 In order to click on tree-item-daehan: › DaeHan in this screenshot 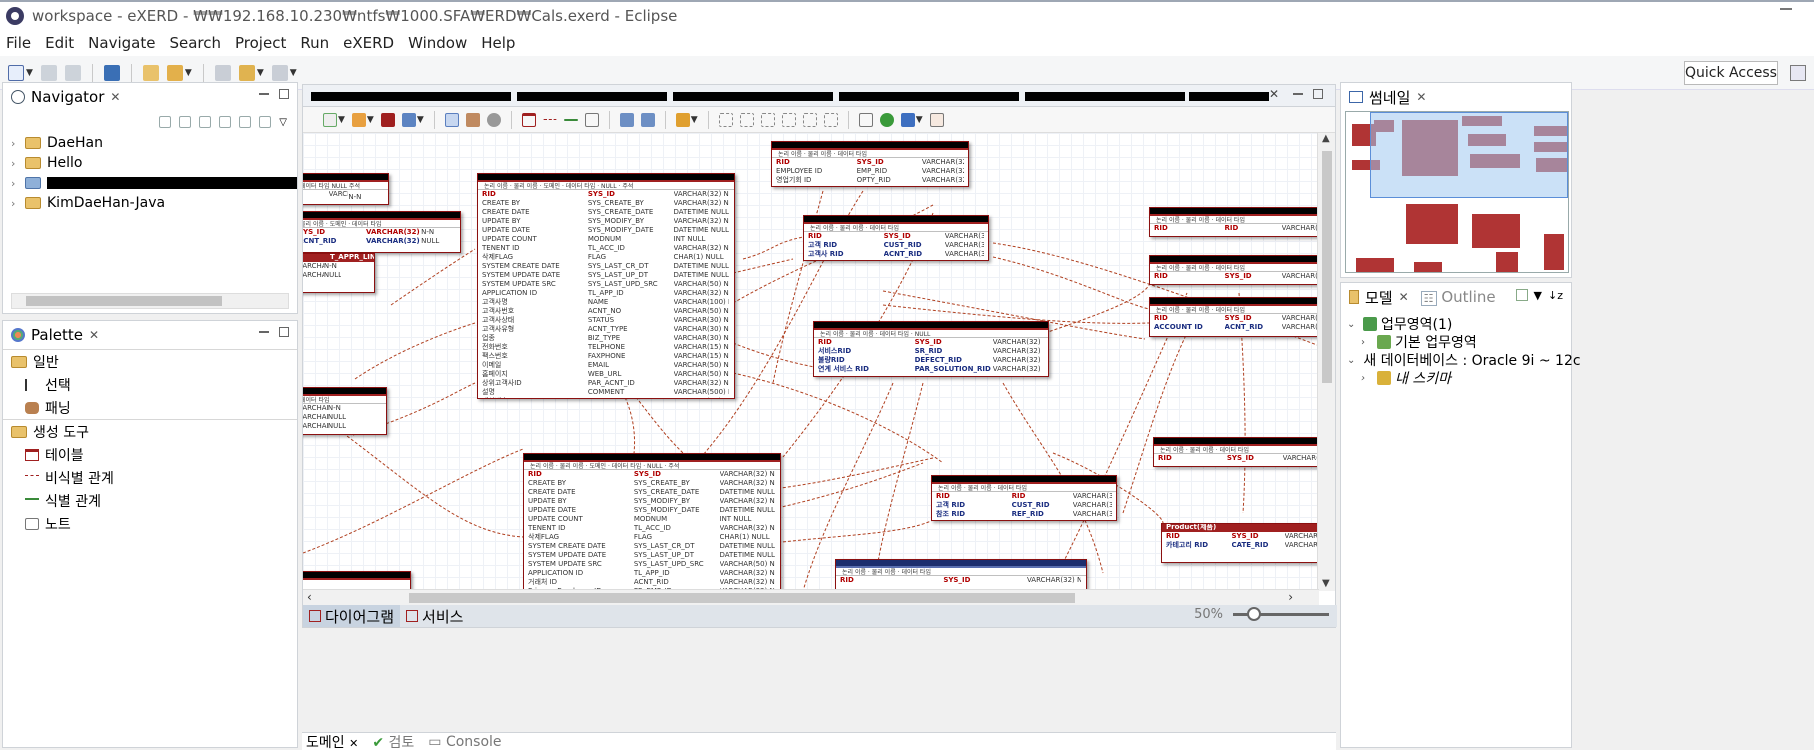, I will do `click(150, 143)`.